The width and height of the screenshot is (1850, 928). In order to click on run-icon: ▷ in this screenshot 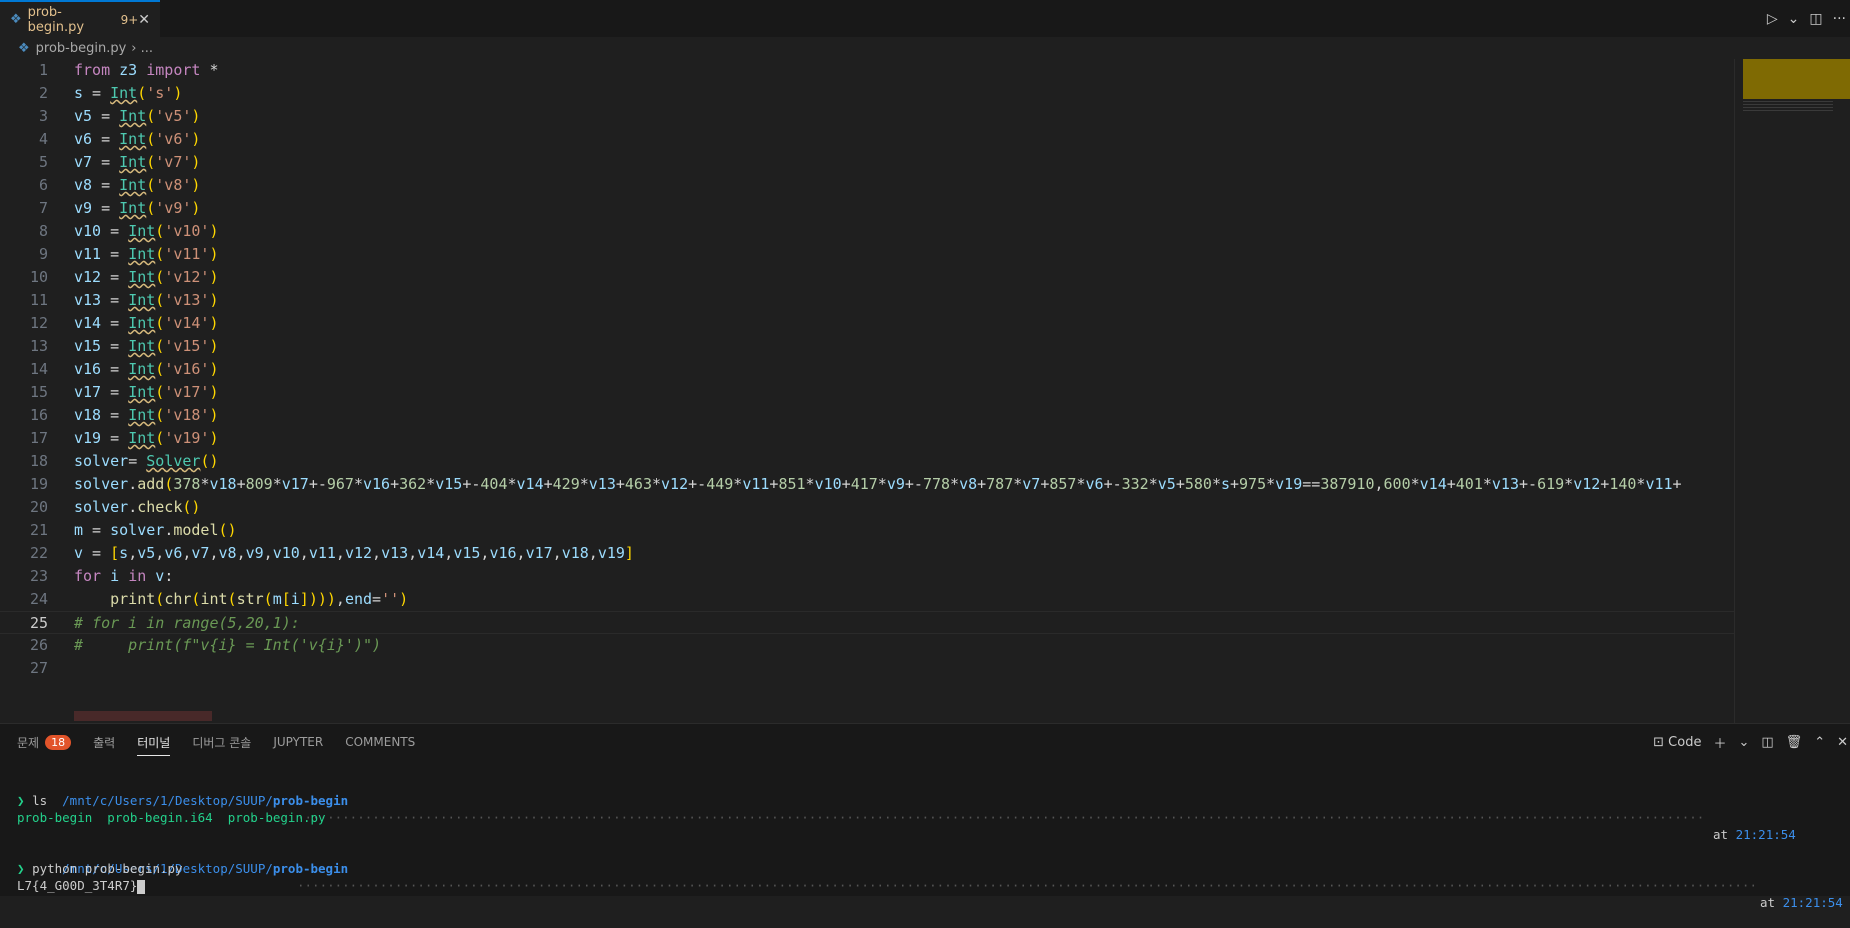, I will do `click(1772, 19)`.